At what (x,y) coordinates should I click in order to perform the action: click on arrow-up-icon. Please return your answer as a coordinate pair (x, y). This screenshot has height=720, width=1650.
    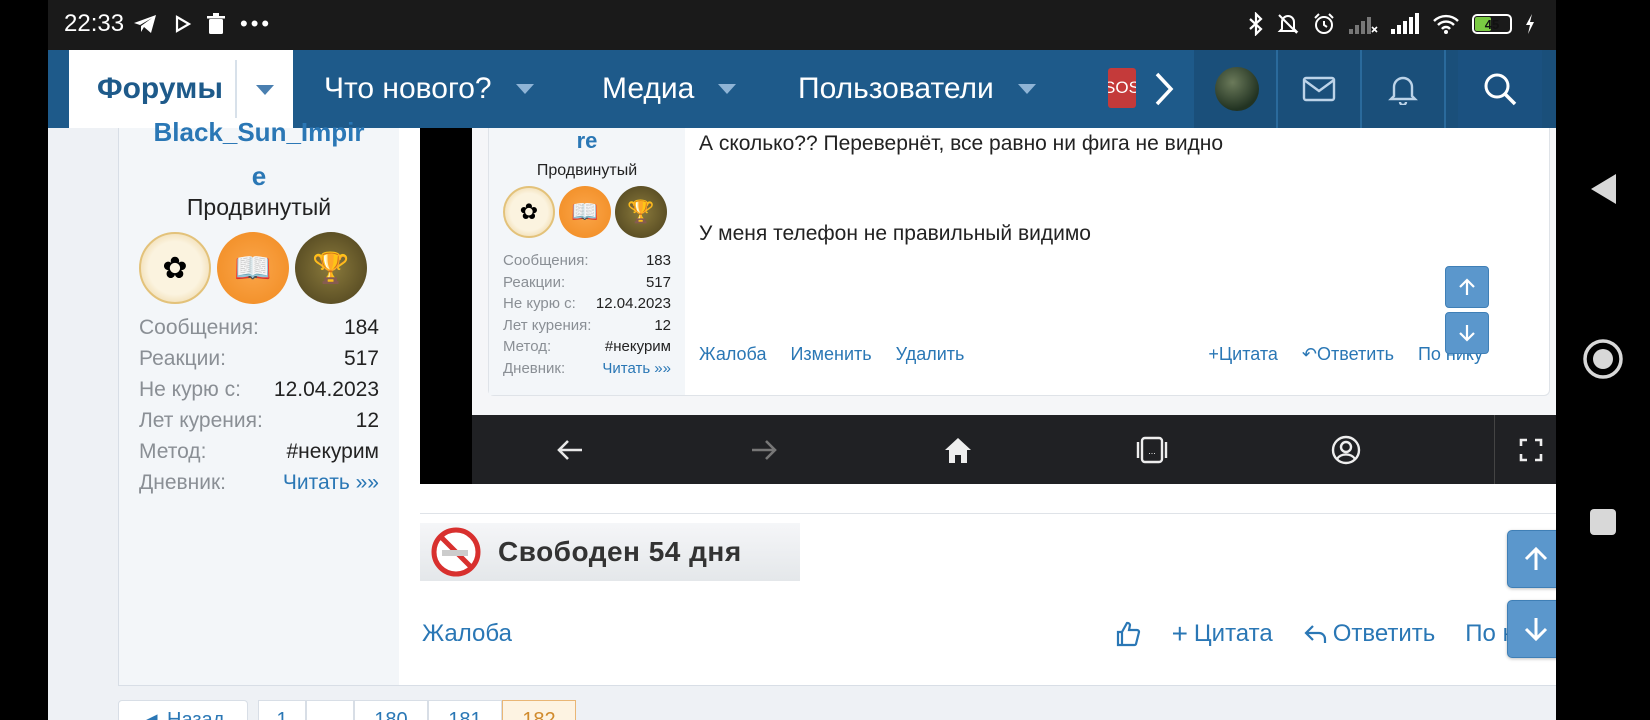
    Looking at the image, I should click on (1536, 558).